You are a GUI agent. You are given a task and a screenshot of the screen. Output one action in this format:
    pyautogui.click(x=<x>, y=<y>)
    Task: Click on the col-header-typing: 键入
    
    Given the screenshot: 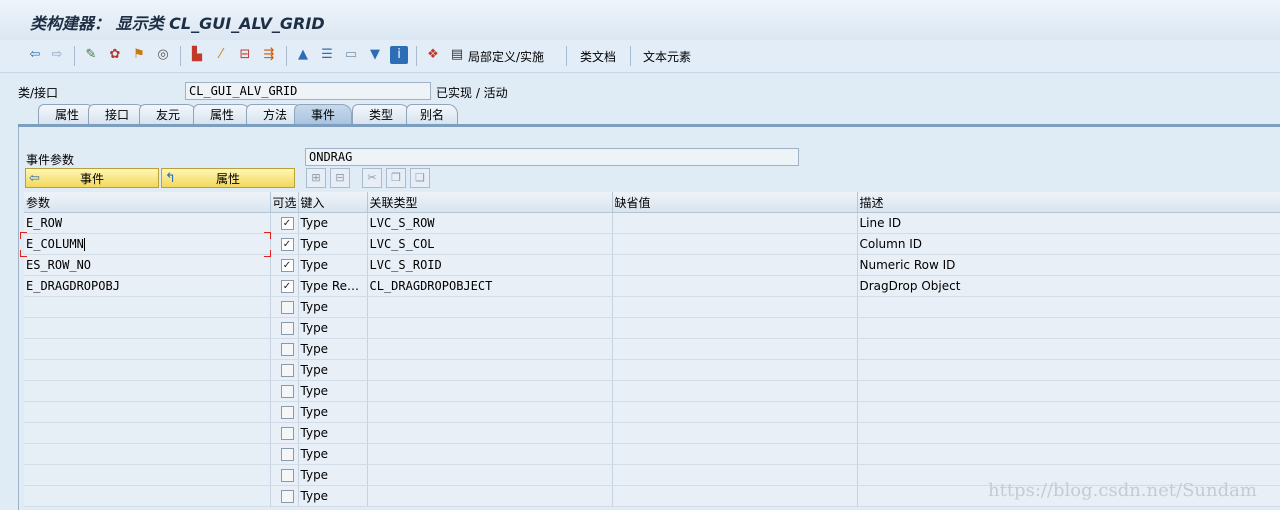 What is the action you would take?
    pyautogui.click(x=333, y=202)
    